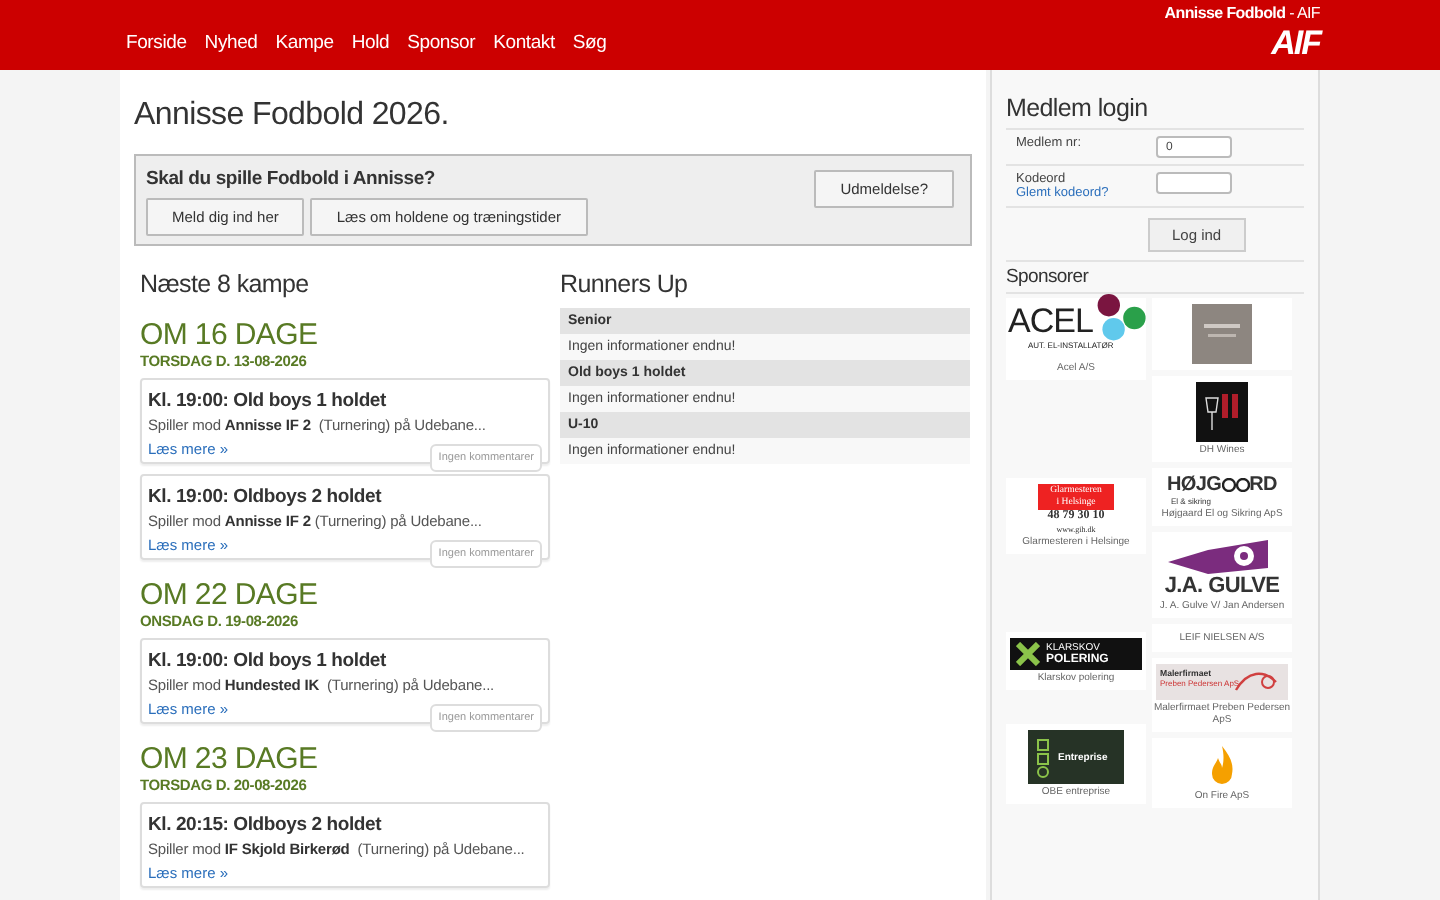 This screenshot has width=1440, height=900. I want to click on page-title: Annisse Fodbold 2026., so click(292, 116).